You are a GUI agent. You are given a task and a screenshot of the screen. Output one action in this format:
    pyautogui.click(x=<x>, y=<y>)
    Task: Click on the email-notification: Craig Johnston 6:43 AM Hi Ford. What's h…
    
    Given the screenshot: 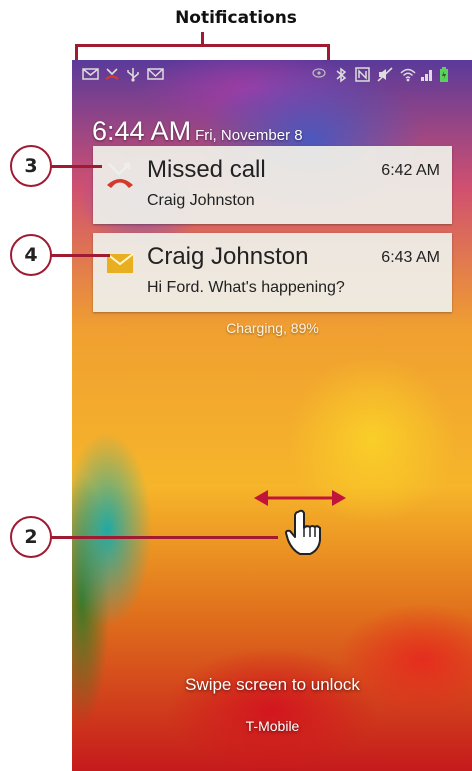 What is the action you would take?
    pyautogui.click(x=272, y=272)
    